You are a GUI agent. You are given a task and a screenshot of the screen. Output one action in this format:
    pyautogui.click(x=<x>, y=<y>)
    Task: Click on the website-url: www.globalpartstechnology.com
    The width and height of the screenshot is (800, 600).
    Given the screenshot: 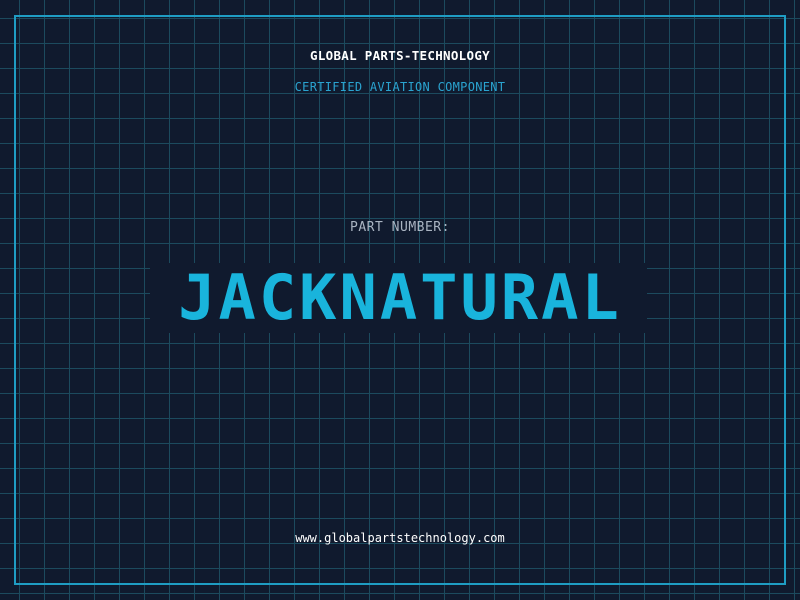 What is the action you would take?
    pyautogui.click(x=400, y=538)
    